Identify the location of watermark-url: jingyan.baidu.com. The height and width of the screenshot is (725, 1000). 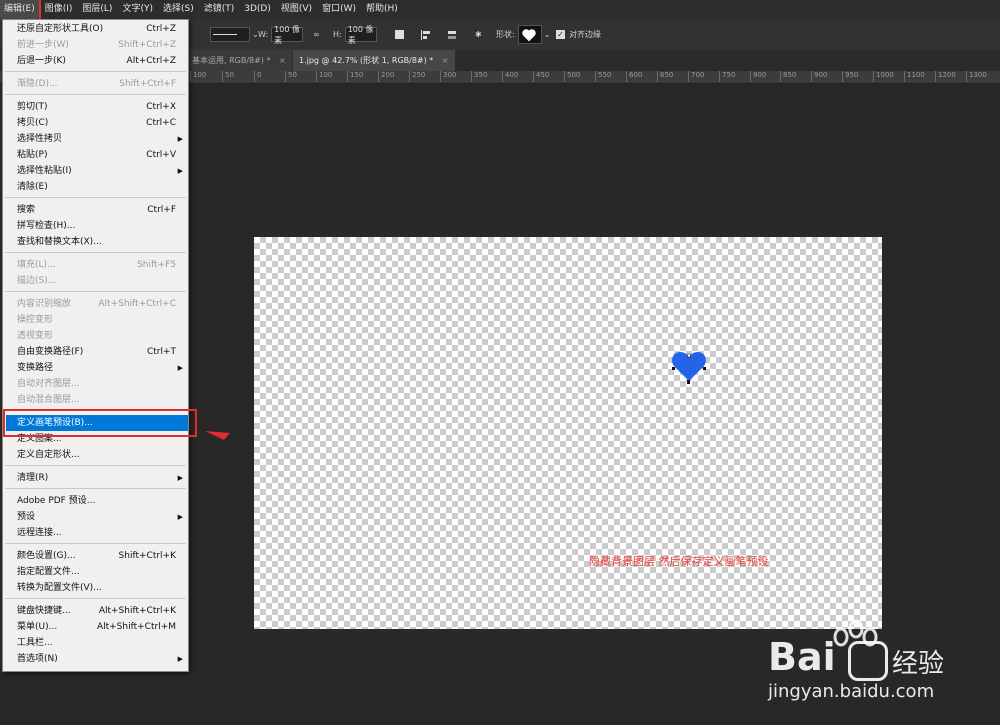
(851, 691).